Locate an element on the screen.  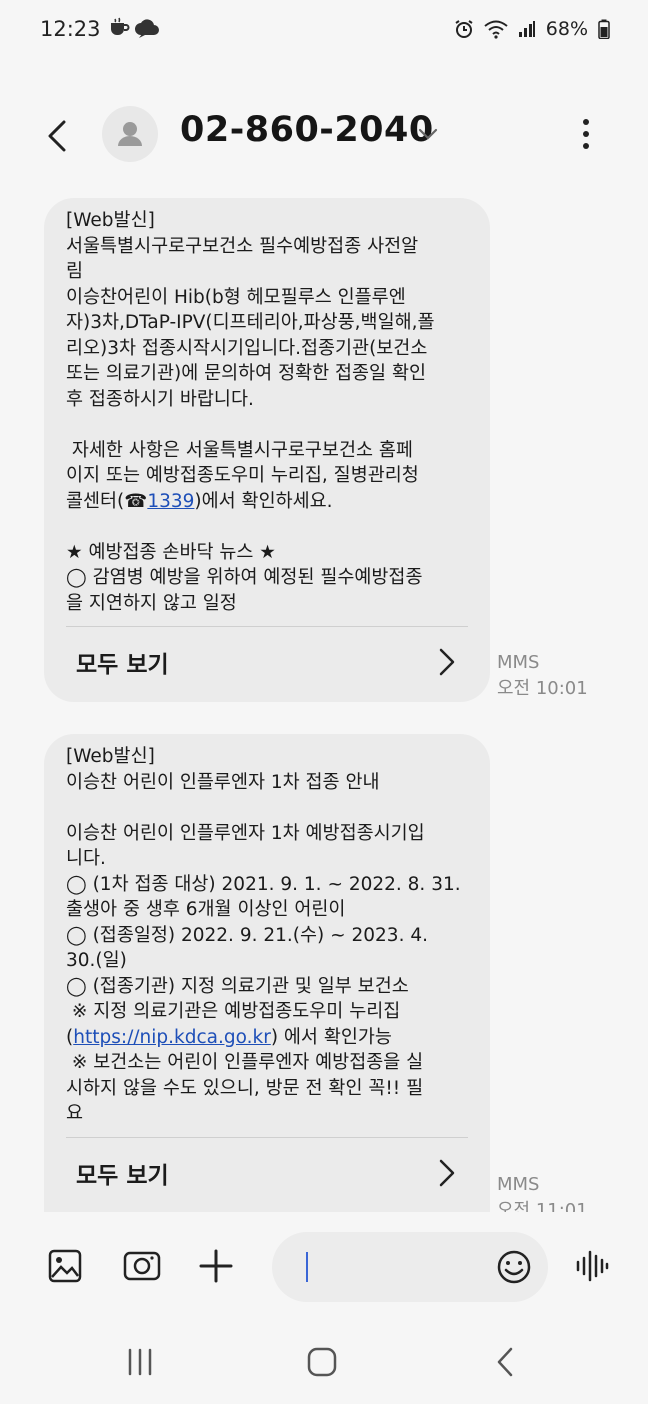
back-arrow-icon is located at coordinates (58, 136).